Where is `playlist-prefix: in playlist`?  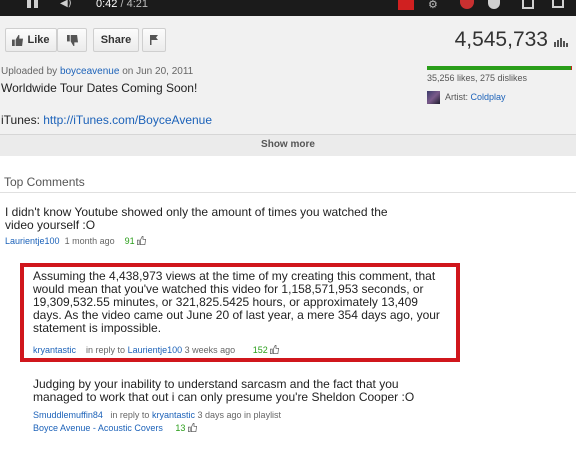 playlist-prefix: in playlist is located at coordinates (263, 415).